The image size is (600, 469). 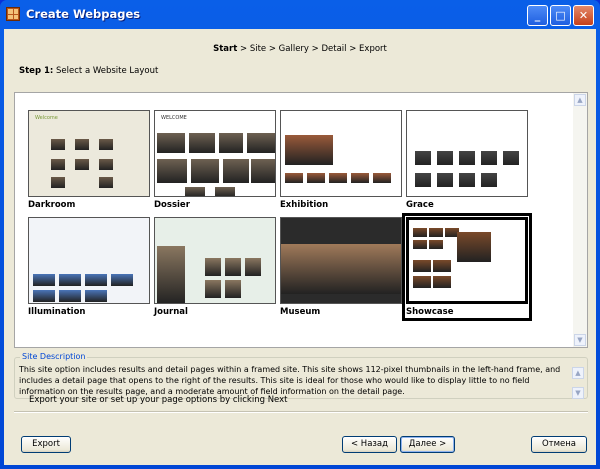 I want to click on thumbnail-heading: Welcome, so click(x=46, y=118).